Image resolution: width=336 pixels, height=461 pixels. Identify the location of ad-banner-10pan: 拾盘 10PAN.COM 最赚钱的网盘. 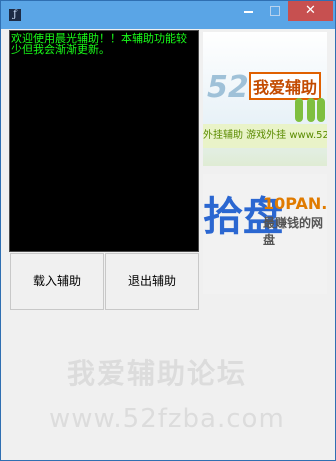
(265, 234).